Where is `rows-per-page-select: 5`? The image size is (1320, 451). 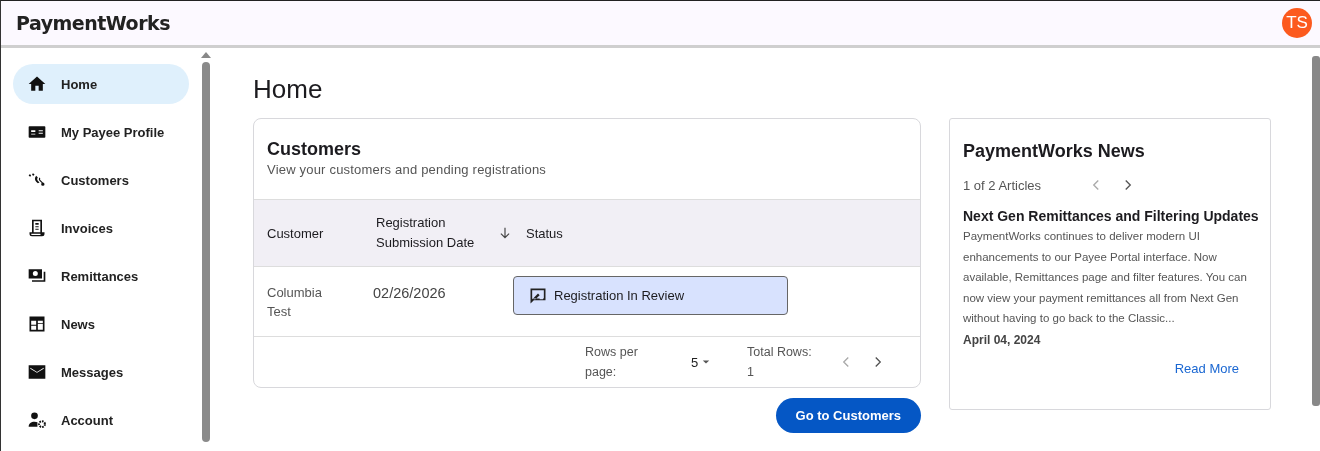 rows-per-page-select: 5 is located at coordinates (719, 362).